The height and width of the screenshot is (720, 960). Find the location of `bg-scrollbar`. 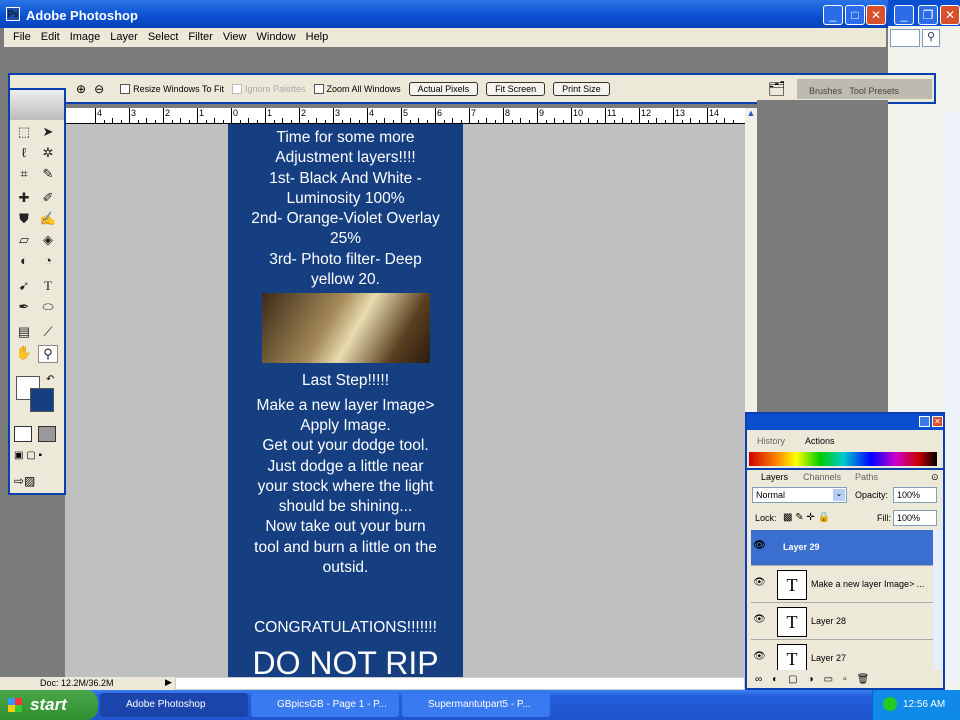

bg-scrollbar is located at coordinates (952, 397).